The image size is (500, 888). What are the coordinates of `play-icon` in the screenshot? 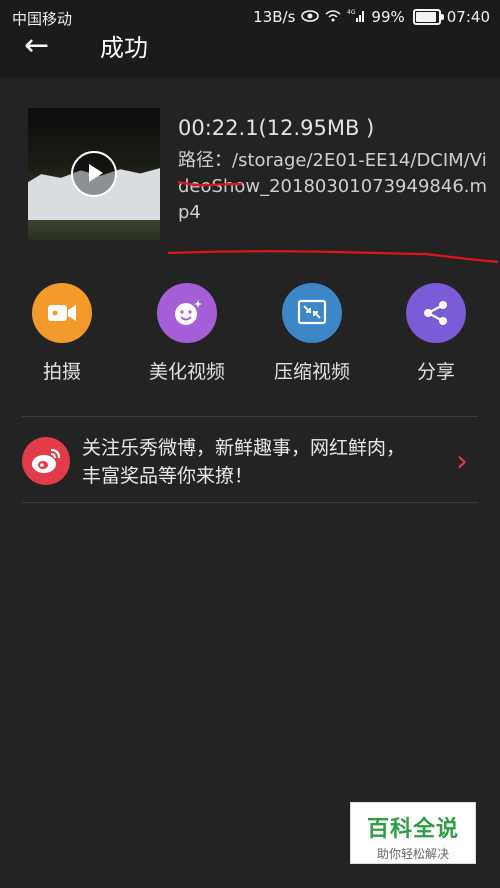 It's located at (94, 174).